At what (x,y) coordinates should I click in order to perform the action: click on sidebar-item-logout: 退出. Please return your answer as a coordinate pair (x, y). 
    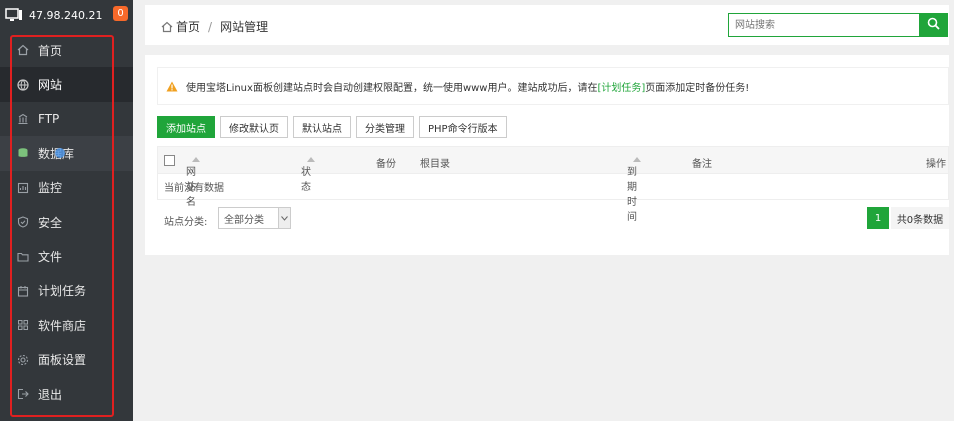
    Looking at the image, I should click on (66, 394).